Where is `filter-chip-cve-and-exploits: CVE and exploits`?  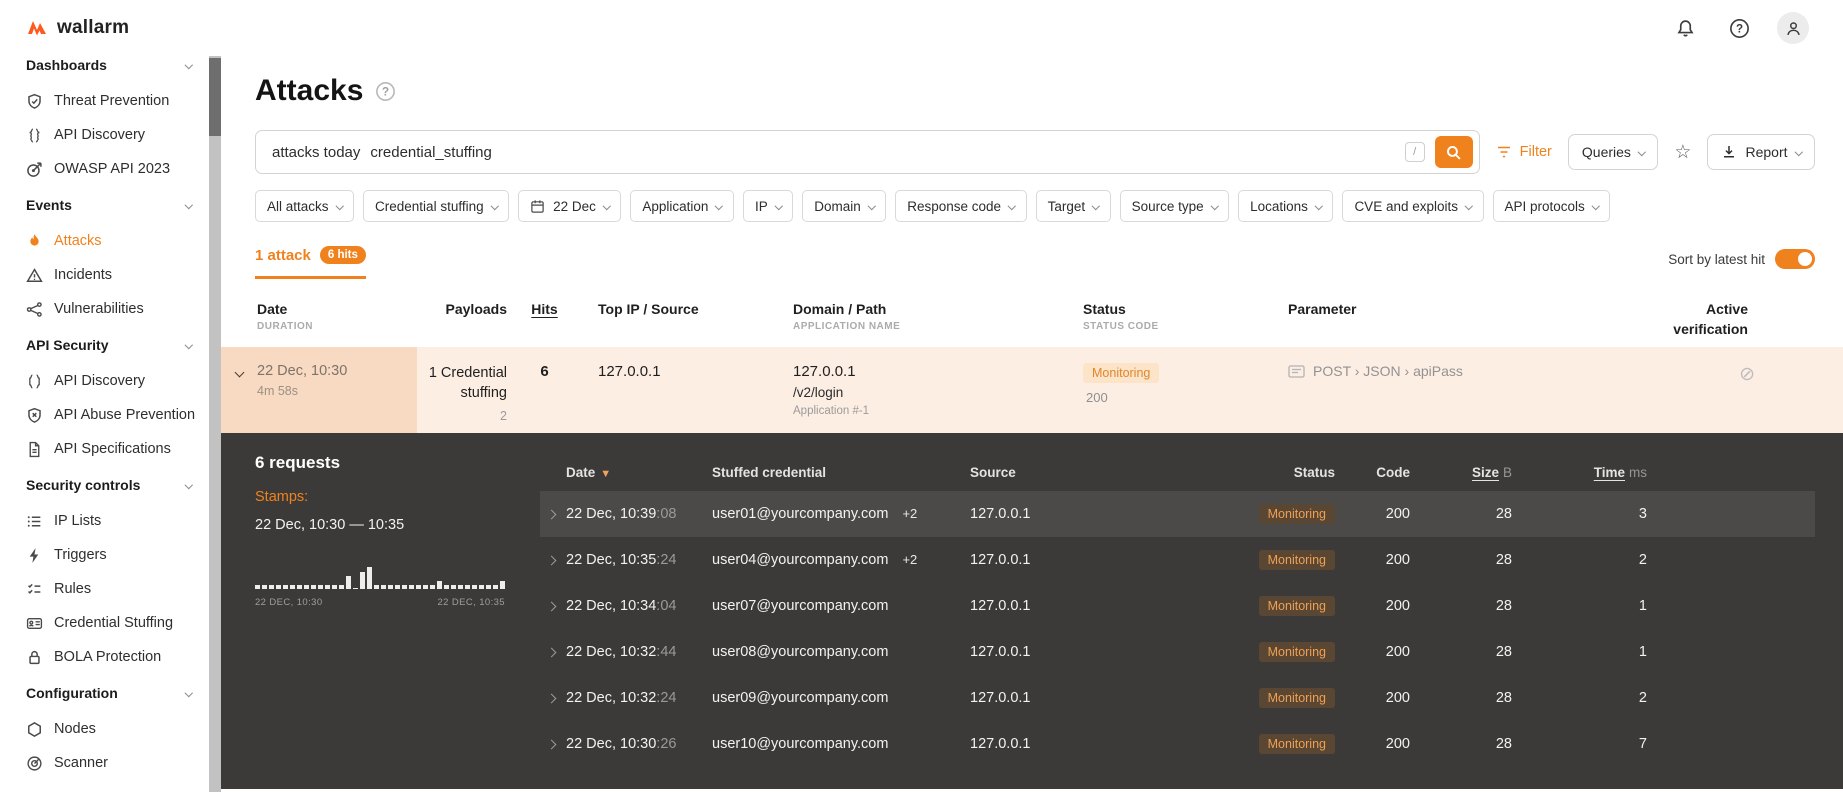
filter-chip-cve-and-exploits: CVE and exploits is located at coordinates (1413, 206).